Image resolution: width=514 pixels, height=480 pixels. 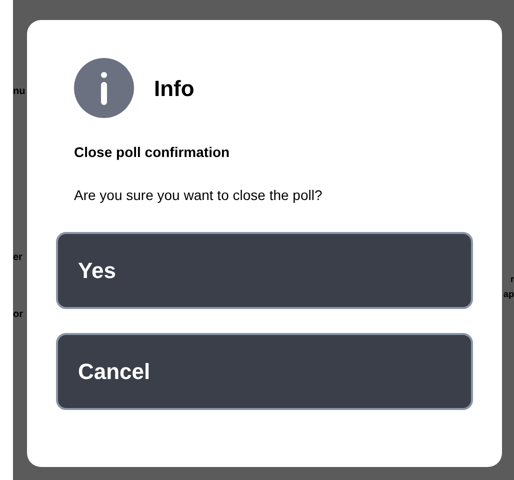 I want to click on dialog-button: Cancel, so click(x=264, y=371).